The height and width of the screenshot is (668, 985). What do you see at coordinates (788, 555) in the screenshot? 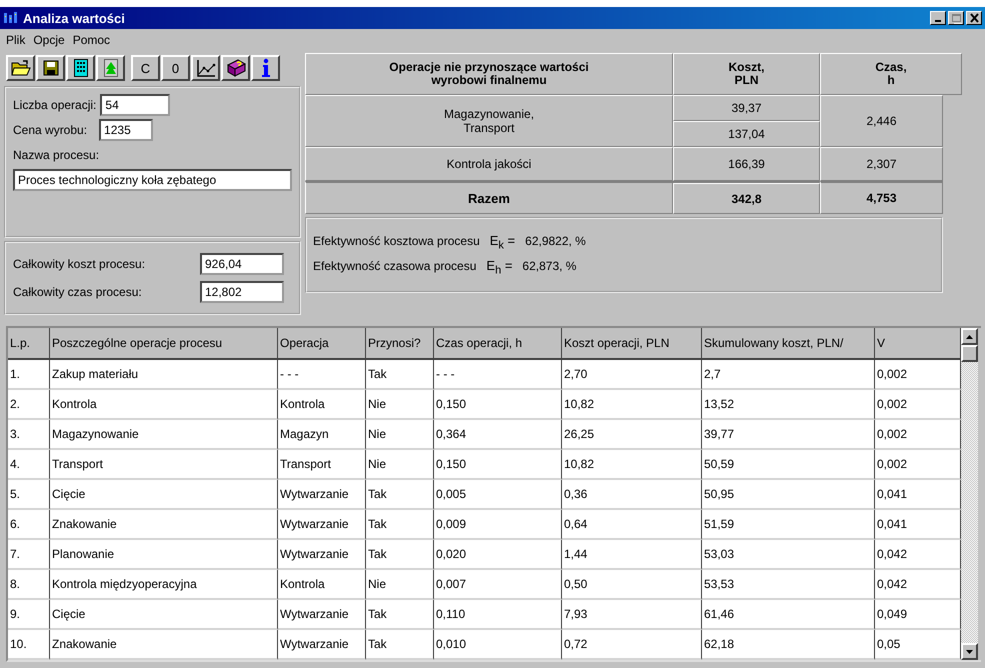
I see `table-cell: 53,03` at bounding box center [788, 555].